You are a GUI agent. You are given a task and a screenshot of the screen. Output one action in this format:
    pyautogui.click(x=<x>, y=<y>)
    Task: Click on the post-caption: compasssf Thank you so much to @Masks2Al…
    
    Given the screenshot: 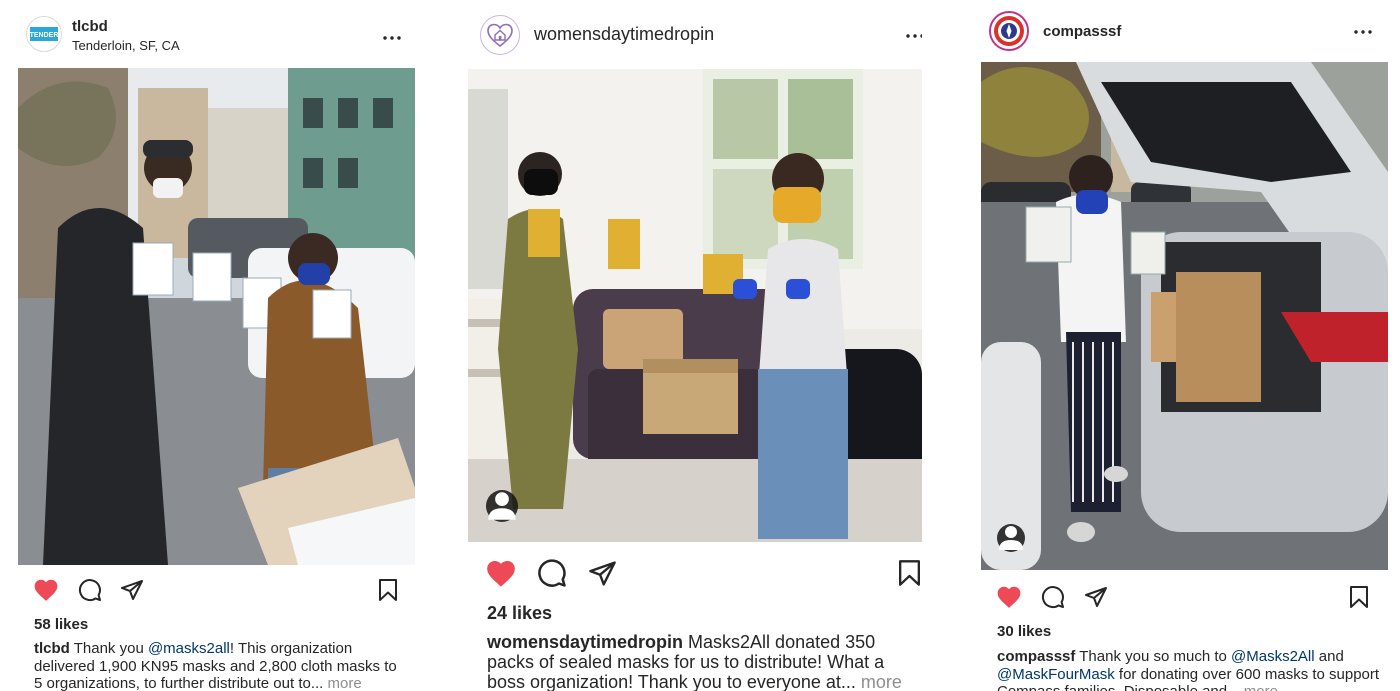 What is the action you would take?
    pyautogui.click(x=1192, y=669)
    